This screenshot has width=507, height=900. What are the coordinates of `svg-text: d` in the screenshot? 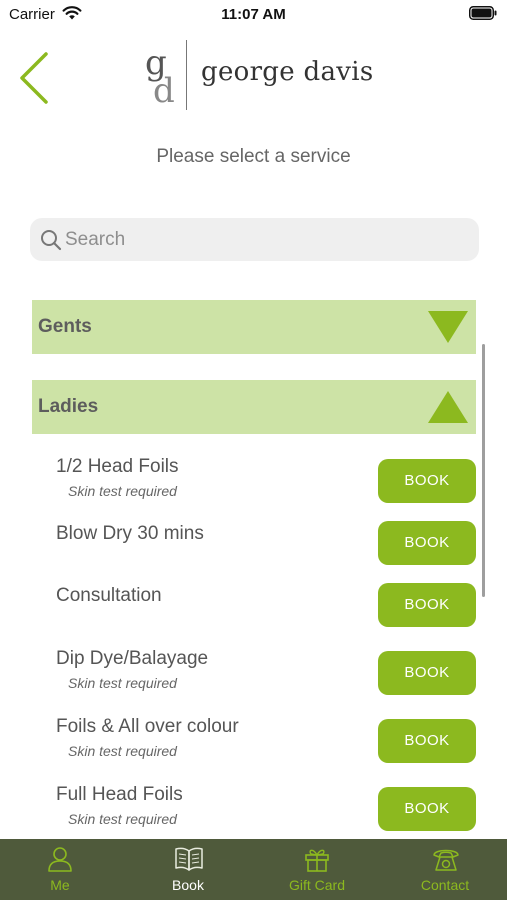 It's located at (164, 91).